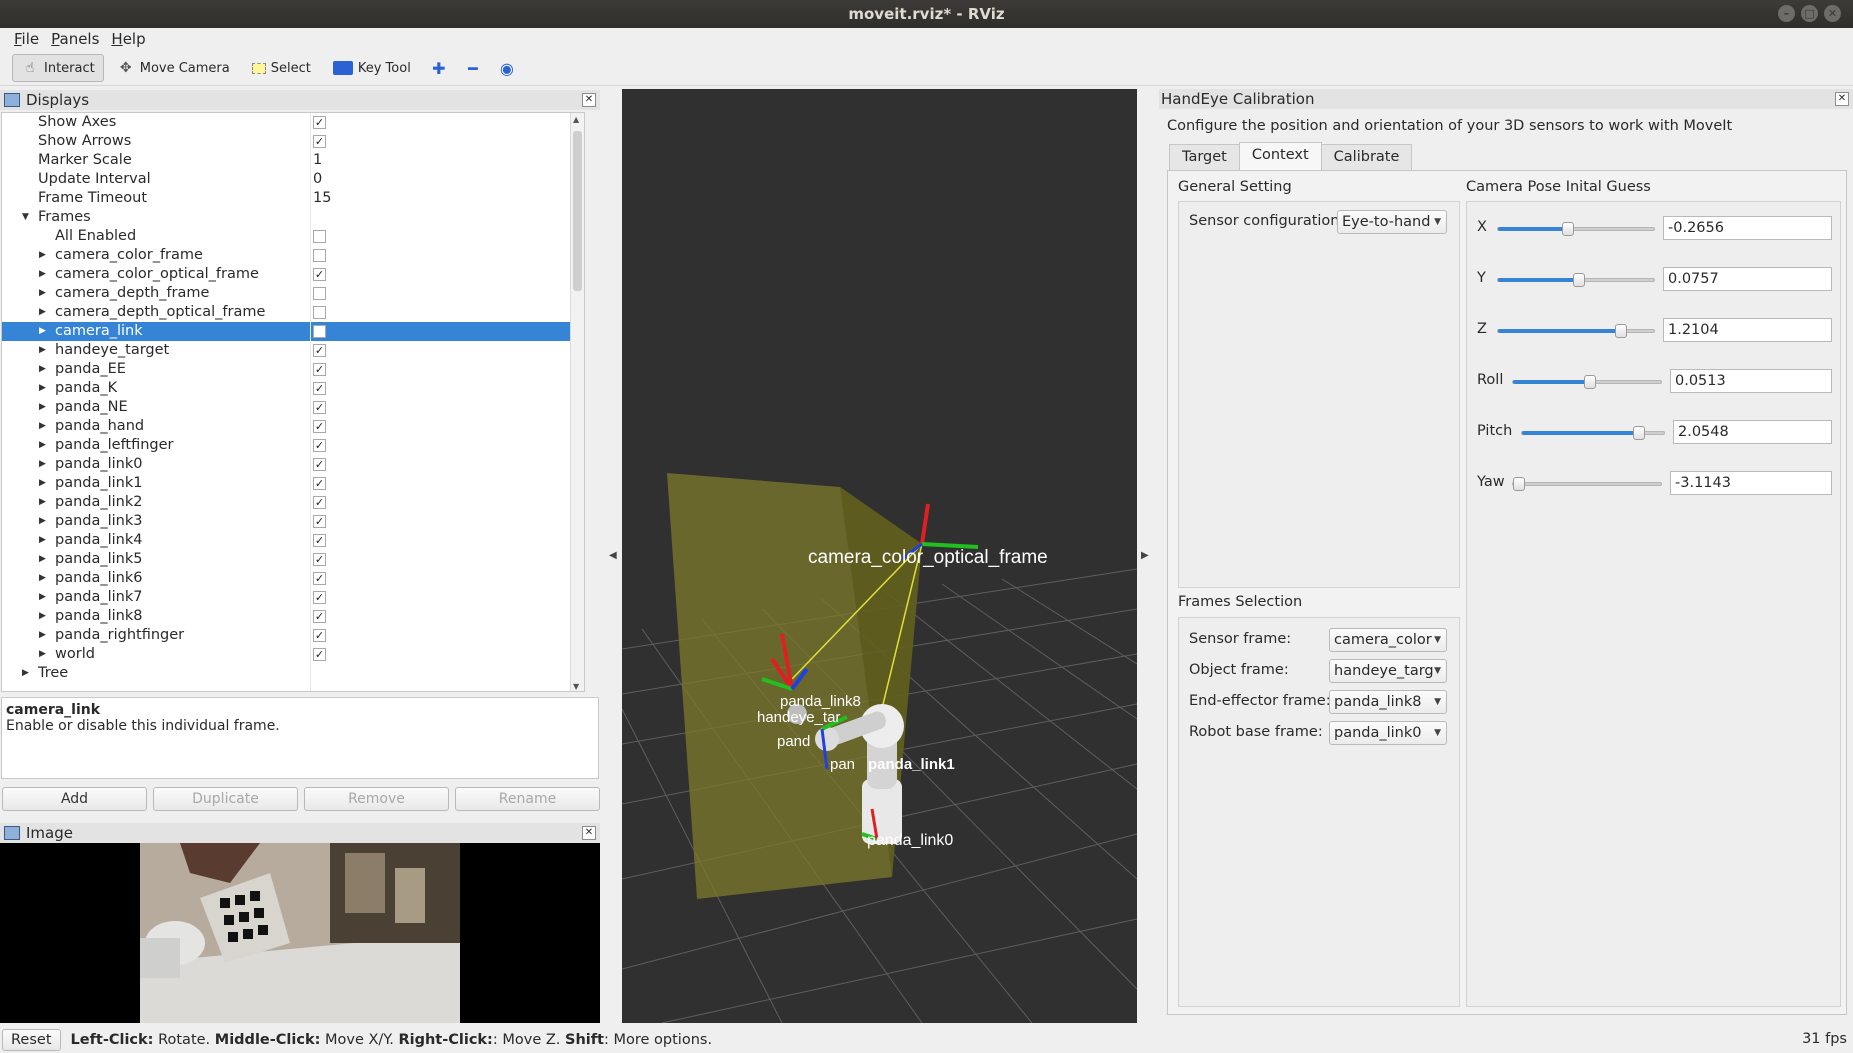 The width and height of the screenshot is (1853, 1053). Describe the element at coordinates (293, 426) in the screenshot. I see `tree-row: ▶ panda_hand ✓` at that location.